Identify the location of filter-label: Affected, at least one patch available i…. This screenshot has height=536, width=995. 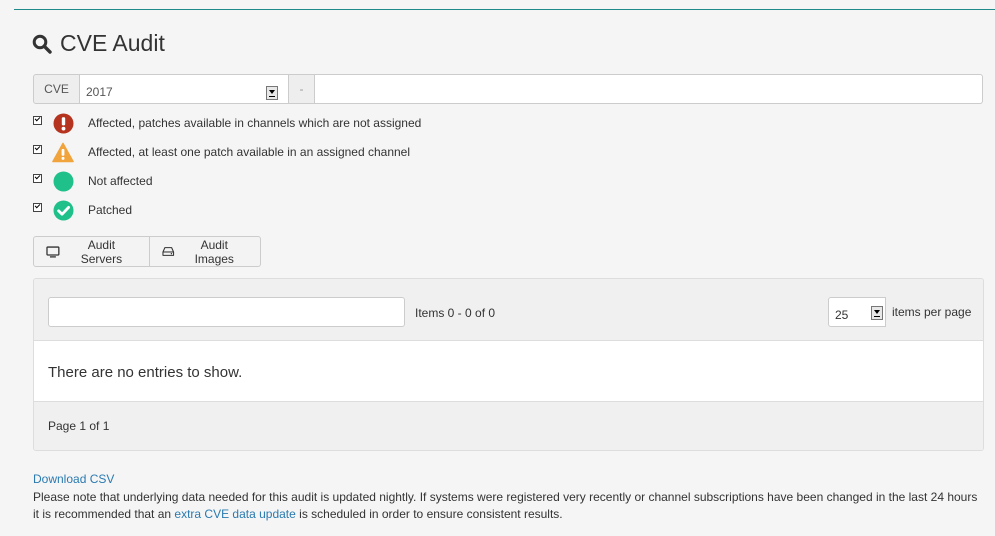
(249, 152).